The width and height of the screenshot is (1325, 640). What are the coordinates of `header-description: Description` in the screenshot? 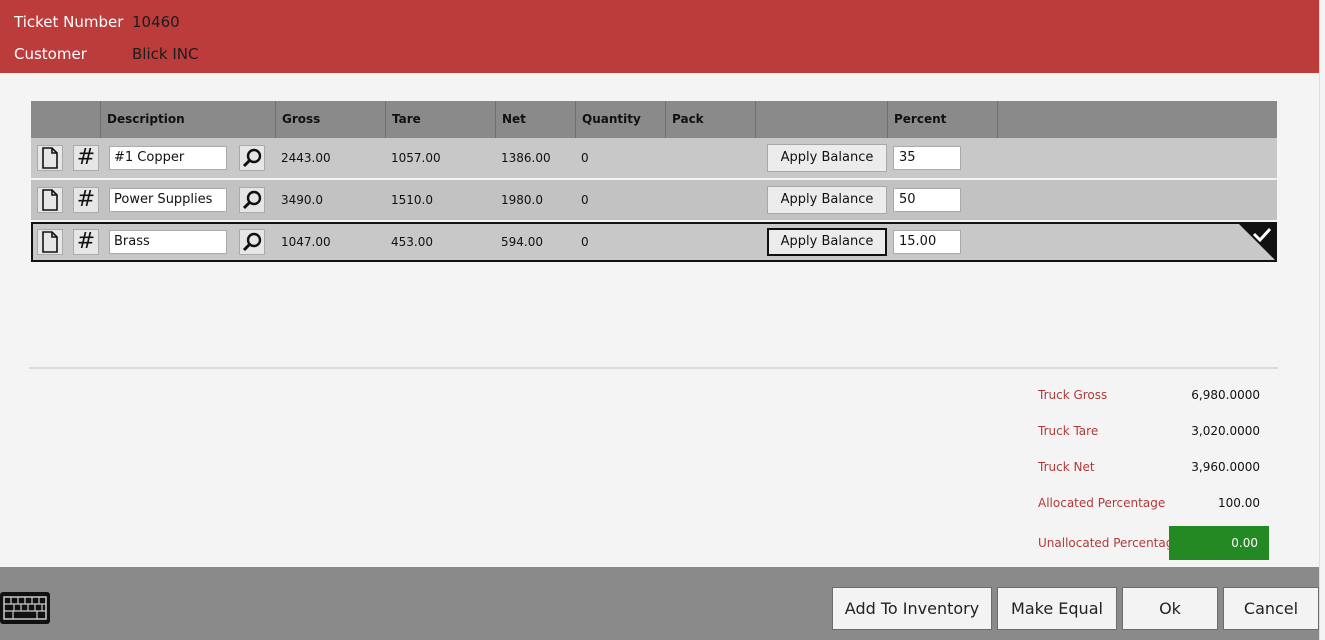 It's located at (188, 119).